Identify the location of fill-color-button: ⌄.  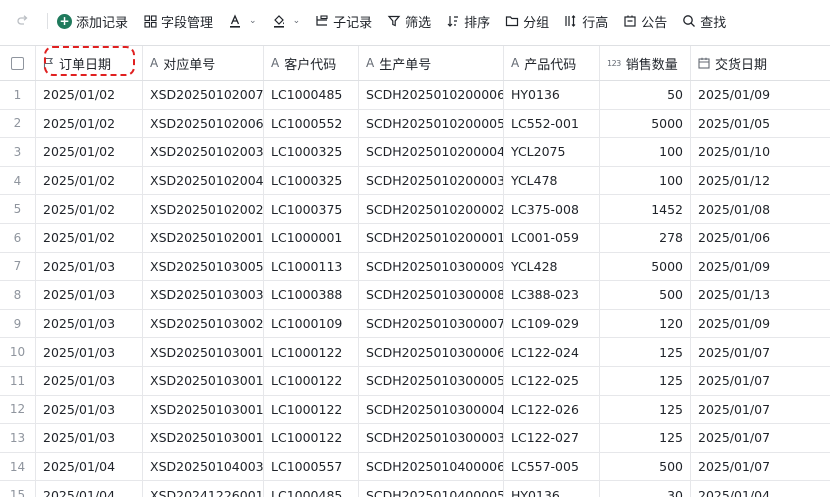
(286, 21).